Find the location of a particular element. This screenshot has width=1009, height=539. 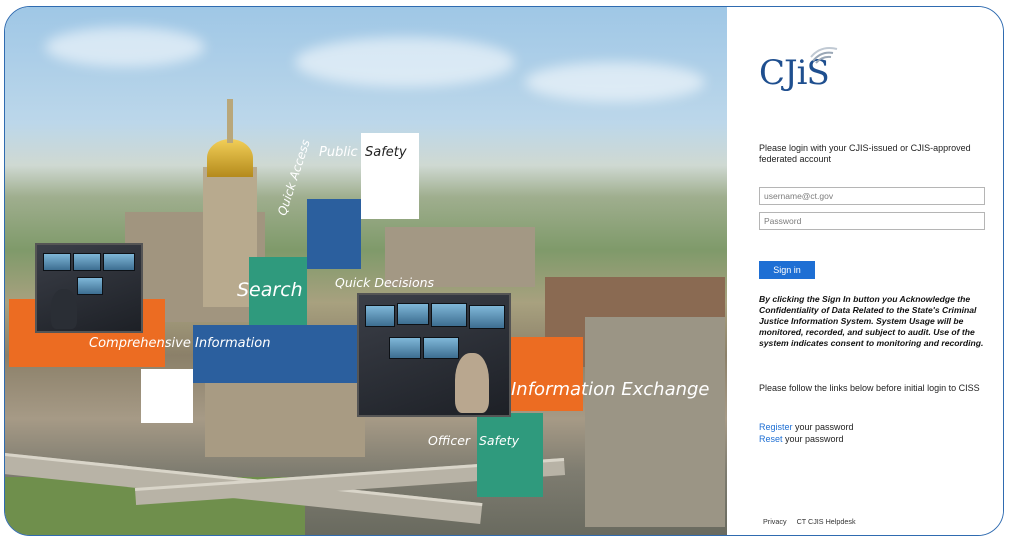

tile-blue-middle is located at coordinates (278, 354).